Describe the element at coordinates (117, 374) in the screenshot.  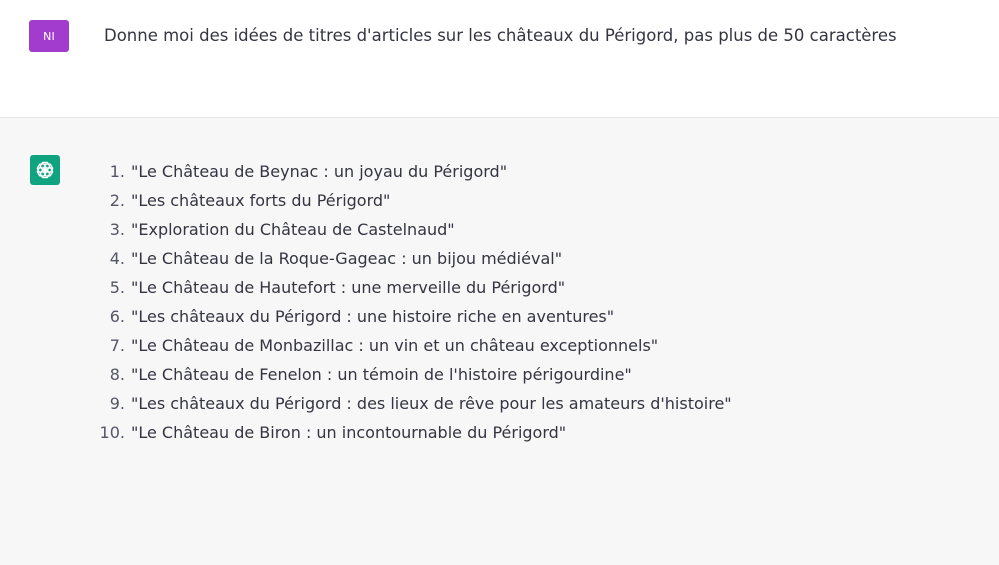
I see `list-item-number: 8.` at that location.